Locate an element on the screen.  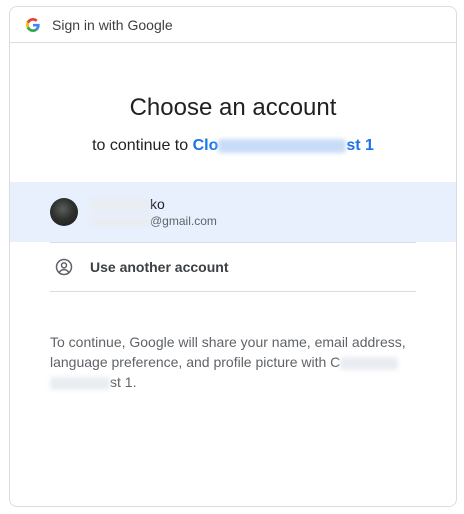
account-item: ko @gmail.com is located at coordinates (233, 212).